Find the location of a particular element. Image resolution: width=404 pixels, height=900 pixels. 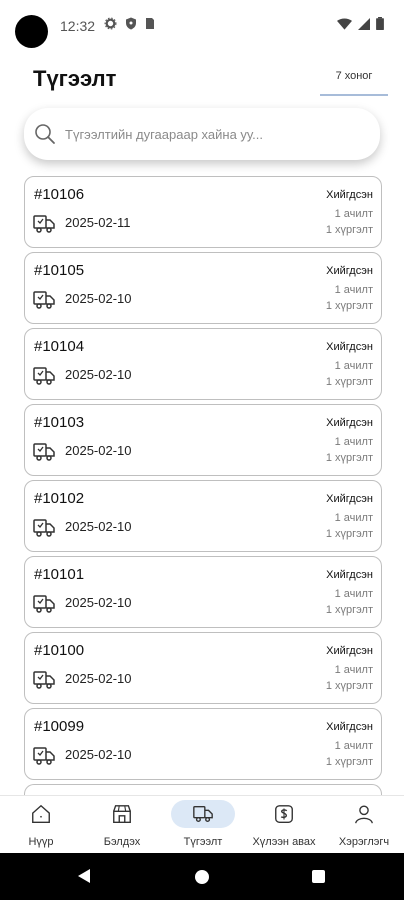

status-time: 12:32 is located at coordinates (78, 26).